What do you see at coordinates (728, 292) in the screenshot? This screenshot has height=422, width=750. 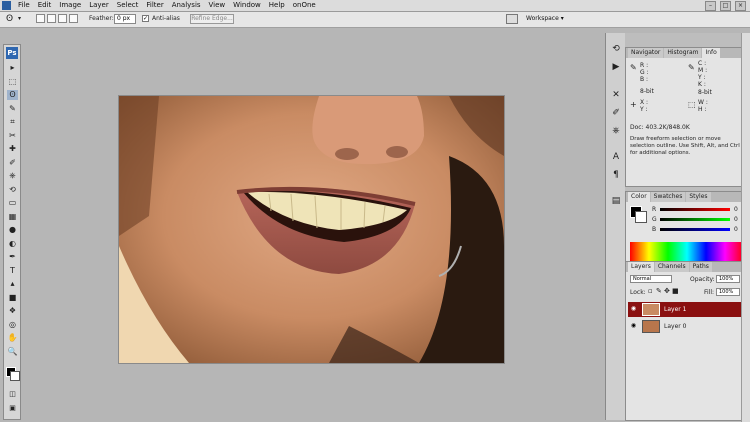 I see `fill-input: 100%` at bounding box center [728, 292].